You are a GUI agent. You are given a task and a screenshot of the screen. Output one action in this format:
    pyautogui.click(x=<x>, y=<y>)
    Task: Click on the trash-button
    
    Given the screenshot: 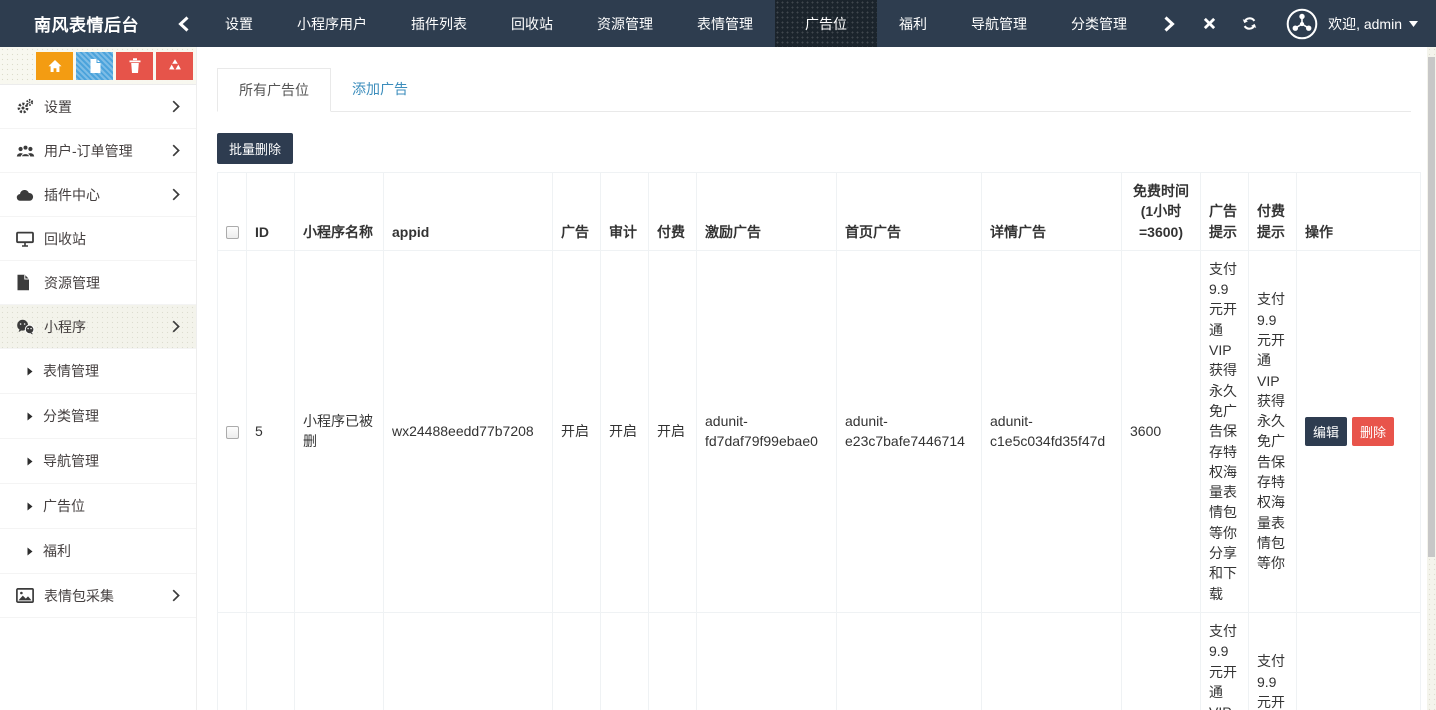 What is the action you would take?
    pyautogui.click(x=134, y=65)
    